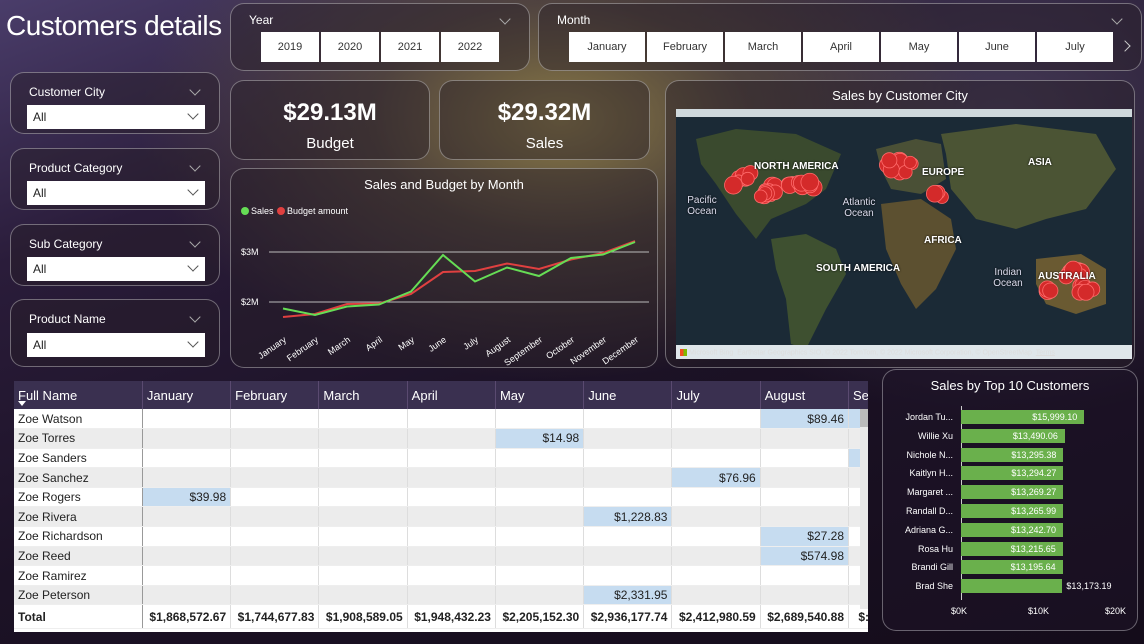  I want to click on map-title: Sales by Customer City, so click(900, 95).